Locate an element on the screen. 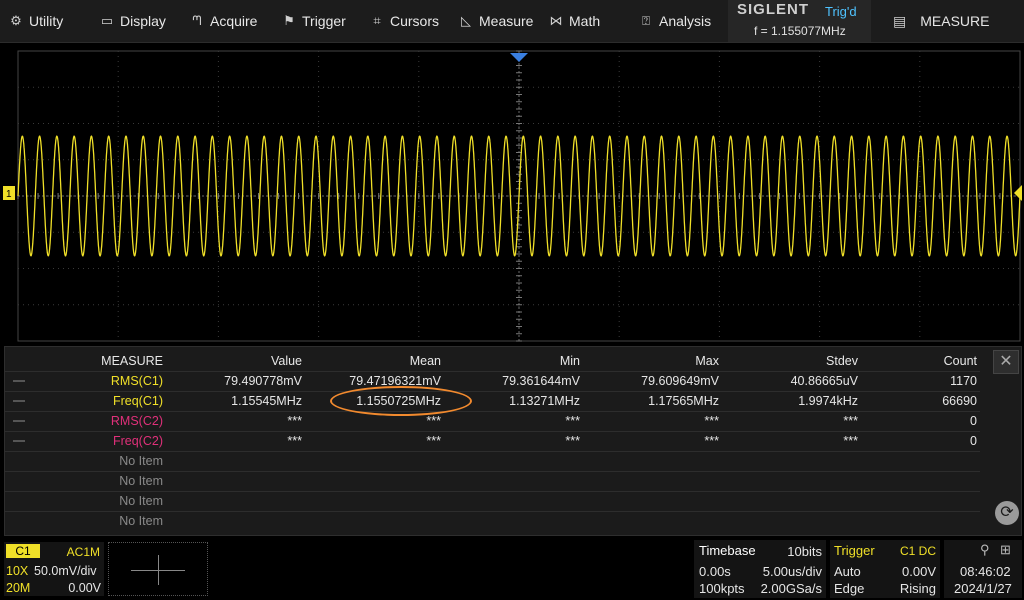  menu-trigger: ⚑ Trigger is located at coordinates (314, 21).